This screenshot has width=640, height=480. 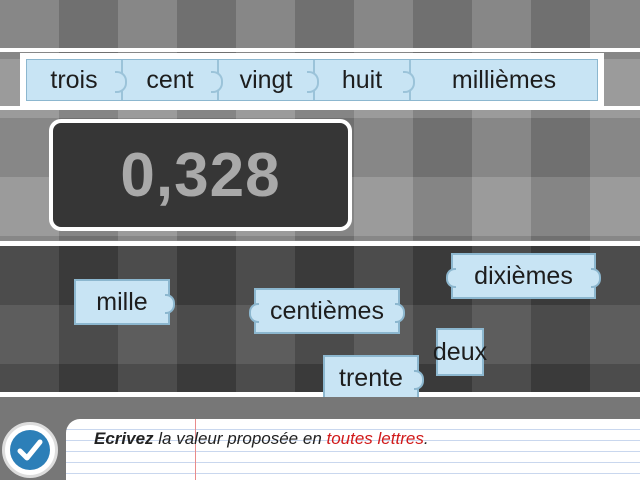 I want to click on tile-label: trente, so click(x=371, y=377).